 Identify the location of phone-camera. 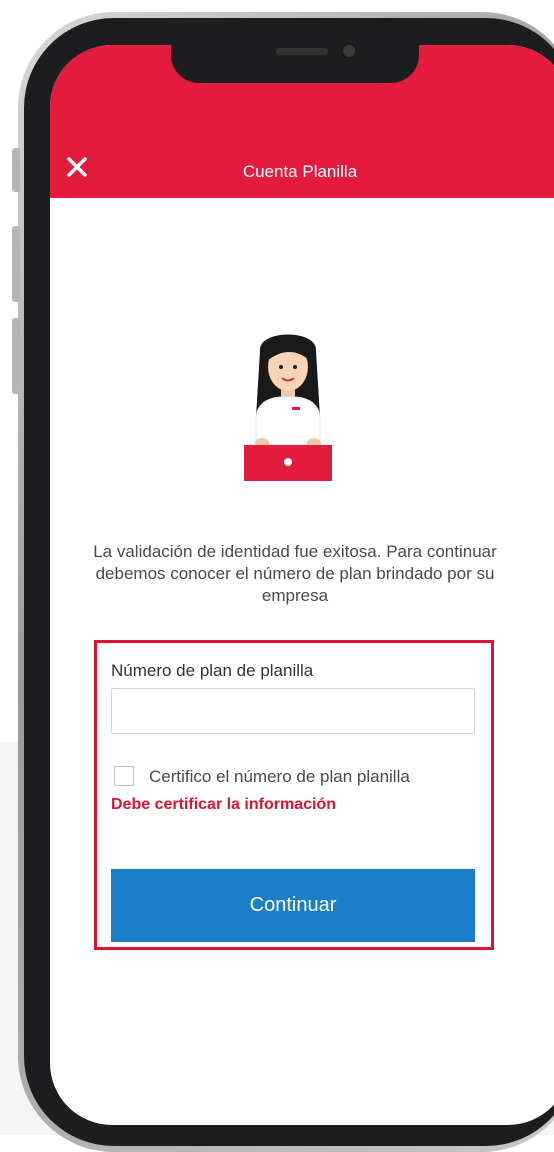
(349, 51).